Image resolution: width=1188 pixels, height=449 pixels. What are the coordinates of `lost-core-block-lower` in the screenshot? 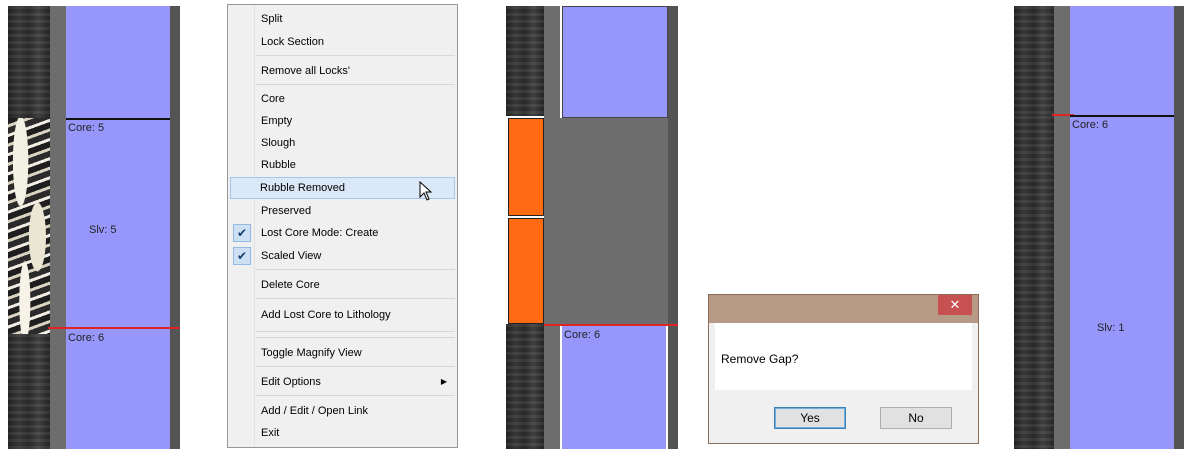 It's located at (526, 271).